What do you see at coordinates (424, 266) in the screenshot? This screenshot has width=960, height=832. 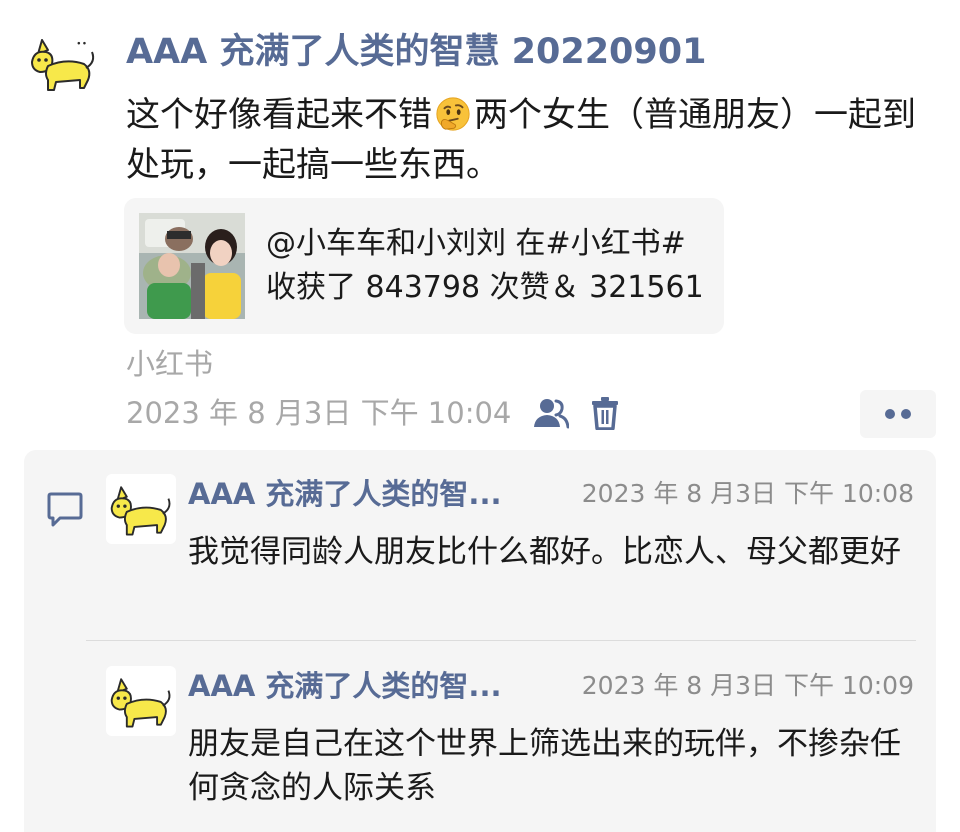 I see `link-card: @小车车和小刘刘 在#小红书# 收获了 843798 次赞＆ 321561` at bounding box center [424, 266].